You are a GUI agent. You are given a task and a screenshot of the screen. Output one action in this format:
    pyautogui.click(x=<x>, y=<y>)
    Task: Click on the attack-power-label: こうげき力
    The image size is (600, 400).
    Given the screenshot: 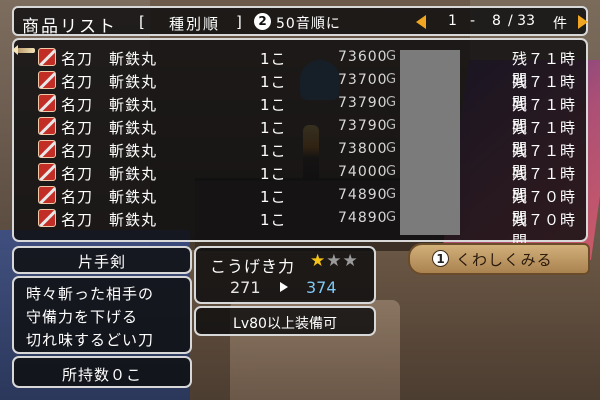 What is the action you would take?
    pyautogui.click(x=253, y=266)
    